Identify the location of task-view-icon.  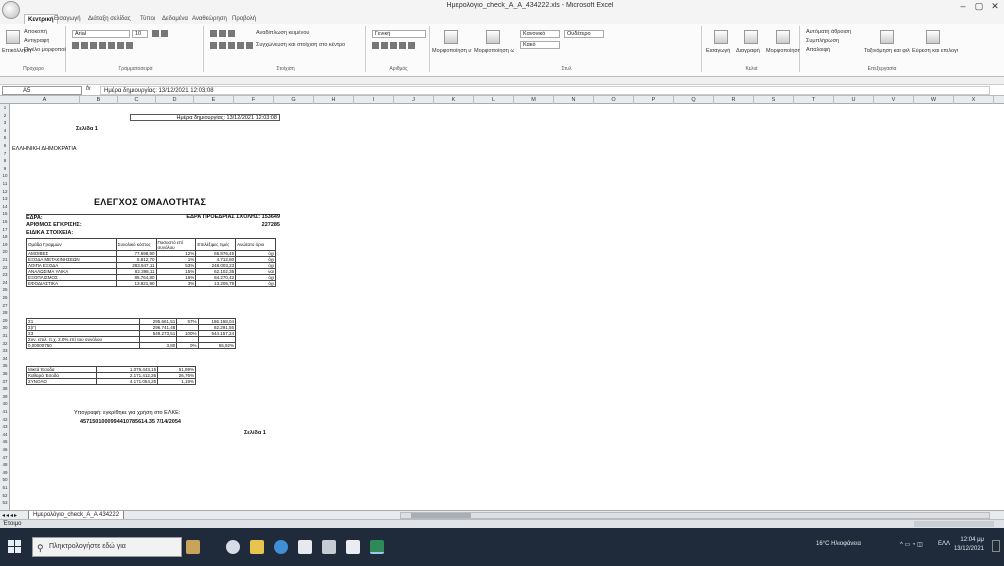
(233, 547).